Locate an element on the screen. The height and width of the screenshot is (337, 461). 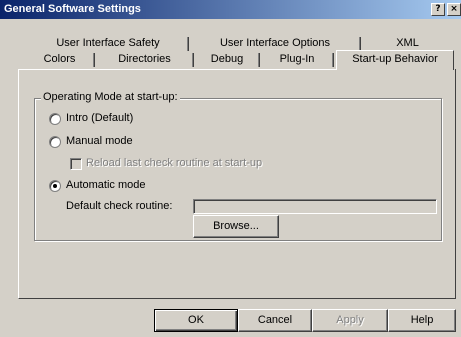
ok-button: OK is located at coordinates (196, 320).